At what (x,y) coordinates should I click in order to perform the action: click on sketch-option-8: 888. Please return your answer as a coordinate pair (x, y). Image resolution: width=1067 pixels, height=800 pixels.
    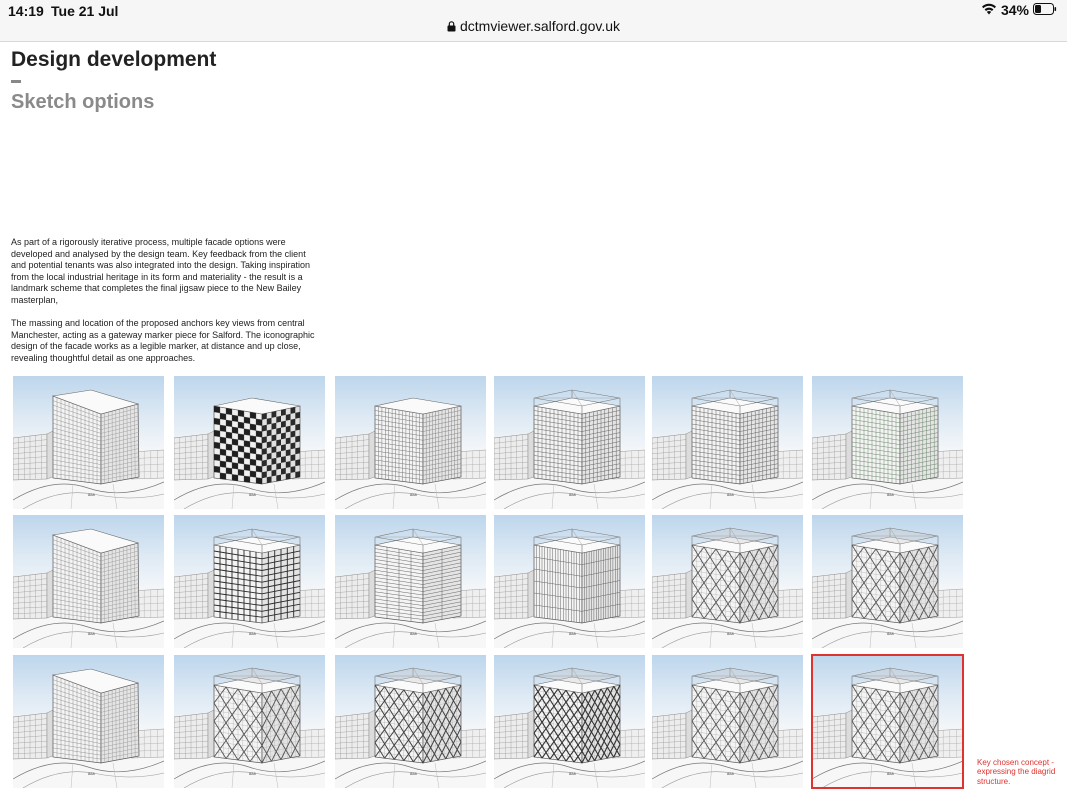
    Looking at the image, I should click on (249, 581).